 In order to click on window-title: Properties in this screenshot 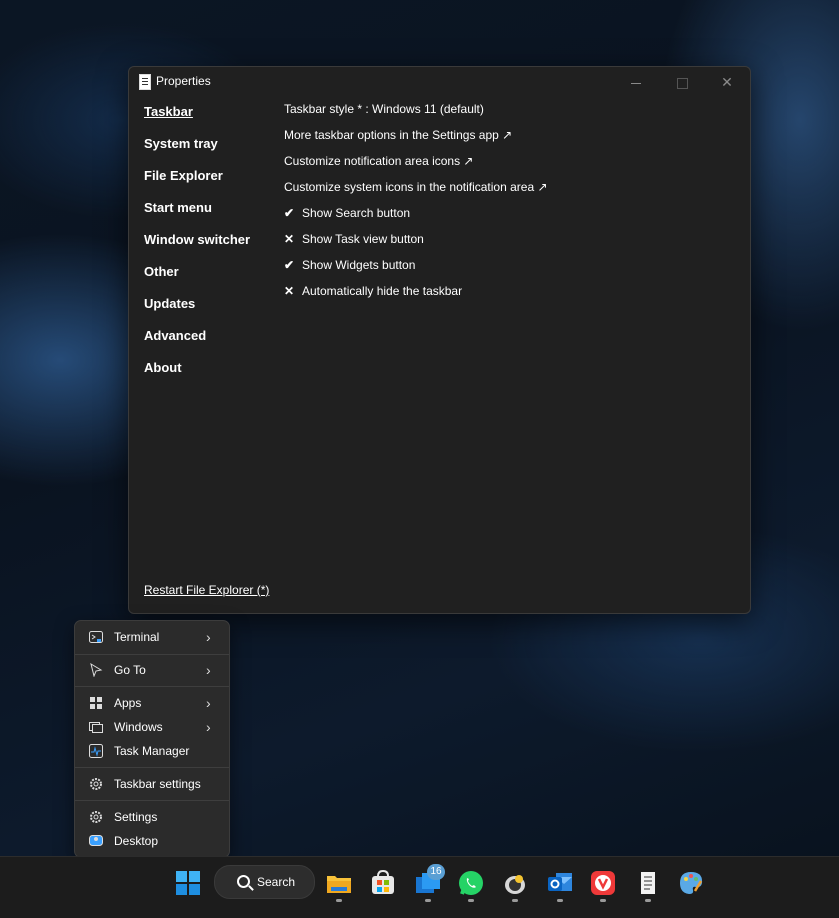, I will do `click(183, 81)`.